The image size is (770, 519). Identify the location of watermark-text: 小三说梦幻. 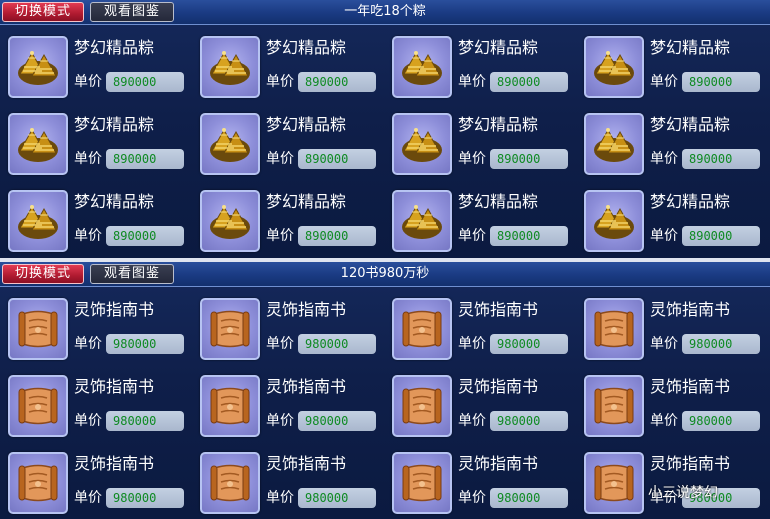
(683, 493).